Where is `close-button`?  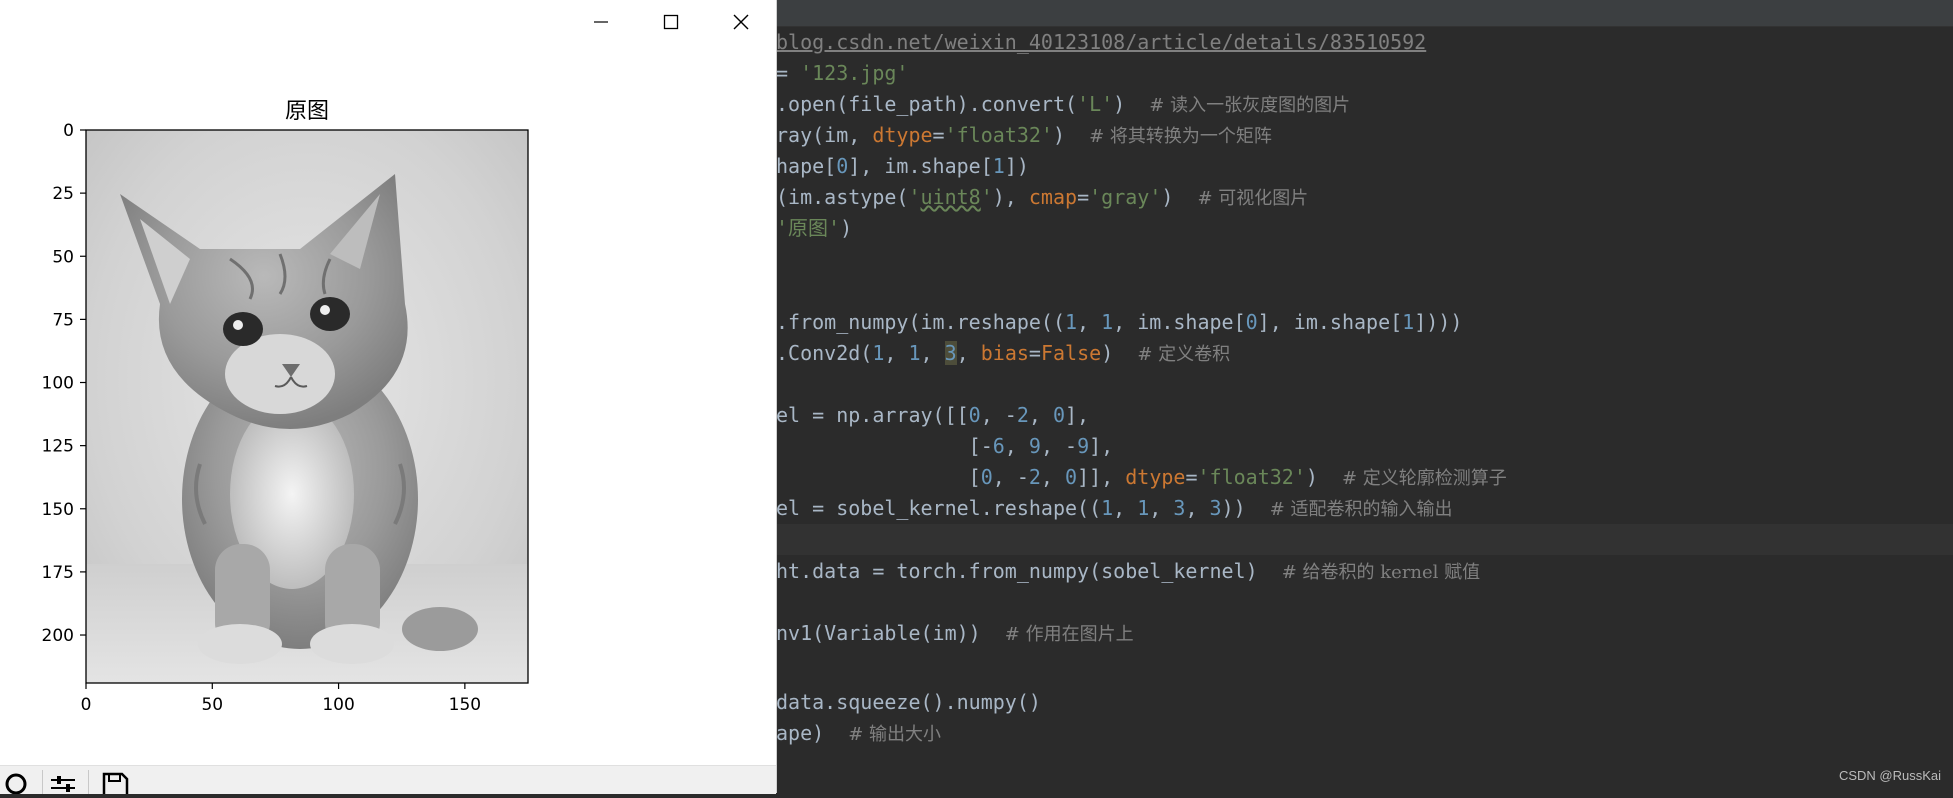 close-button is located at coordinates (741, 22).